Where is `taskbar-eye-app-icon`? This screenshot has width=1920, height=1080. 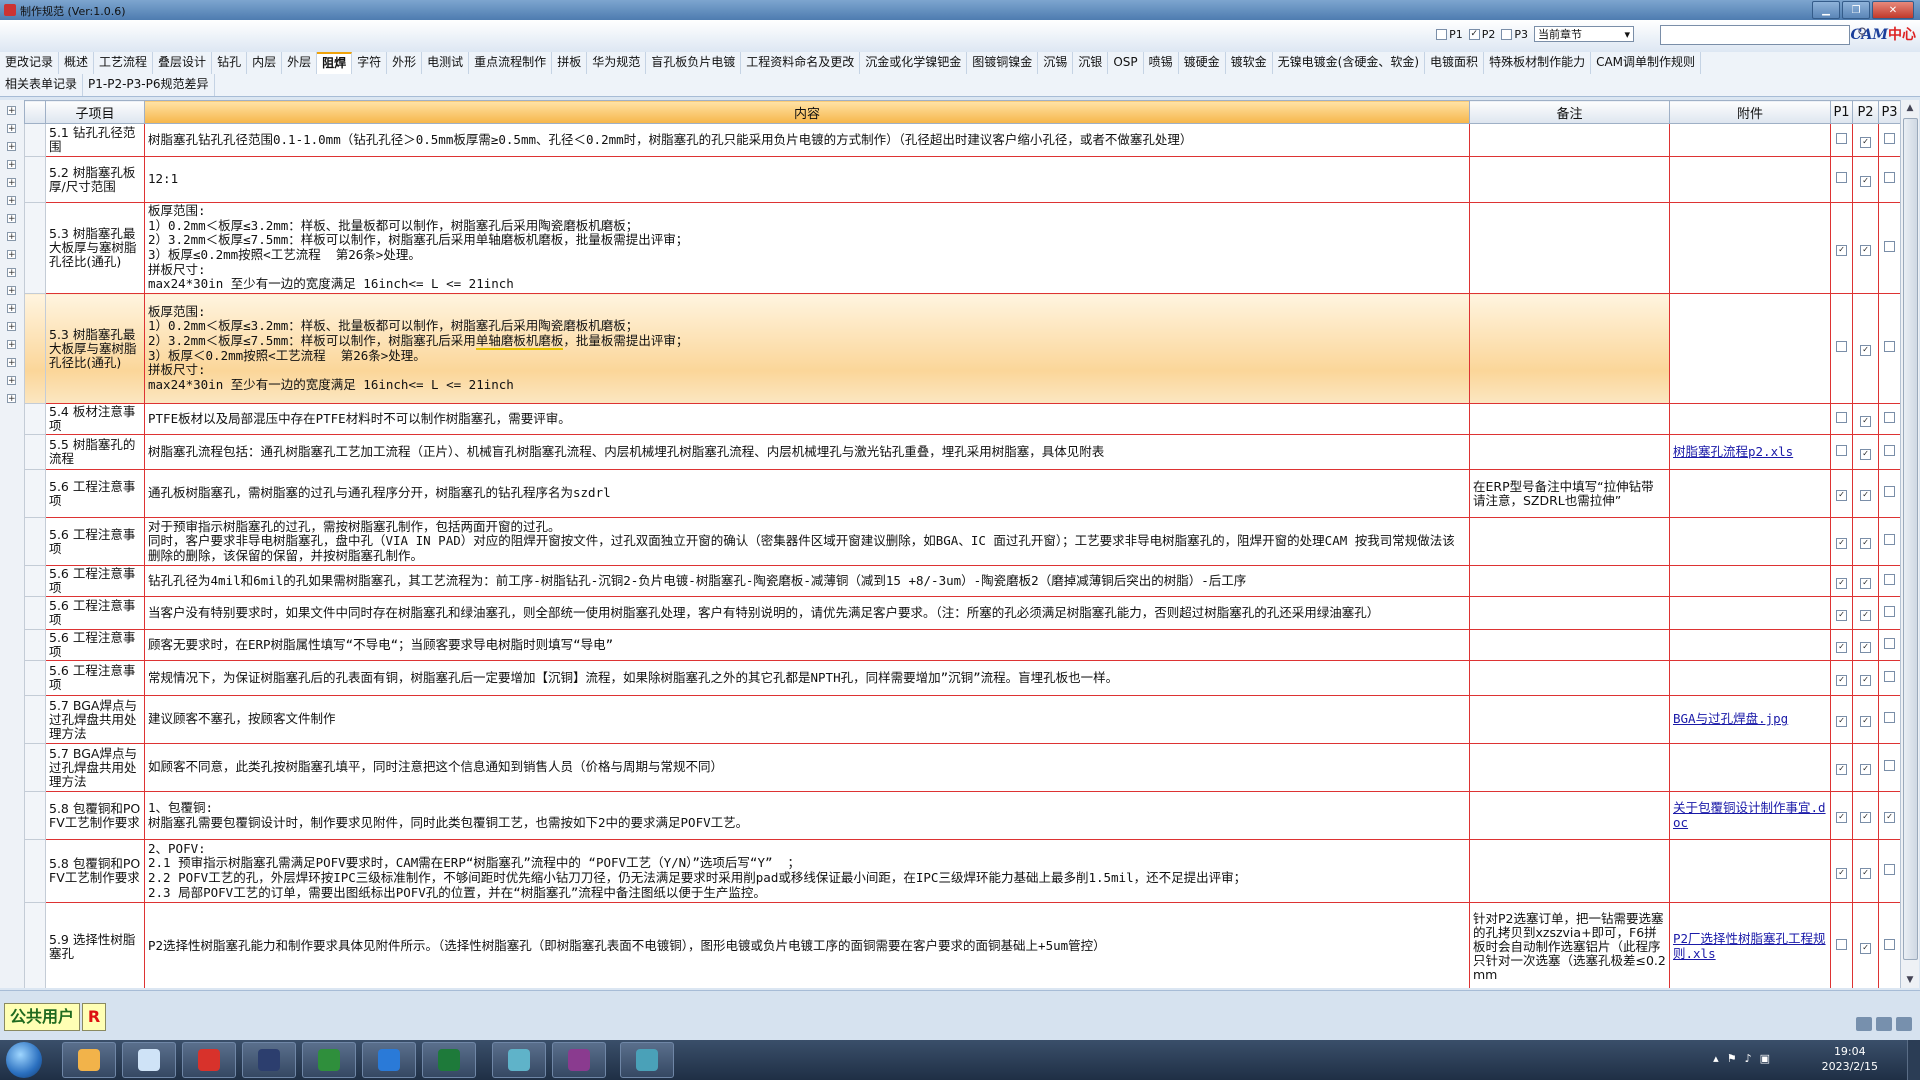
taskbar-eye-app-icon is located at coordinates (519, 1060).